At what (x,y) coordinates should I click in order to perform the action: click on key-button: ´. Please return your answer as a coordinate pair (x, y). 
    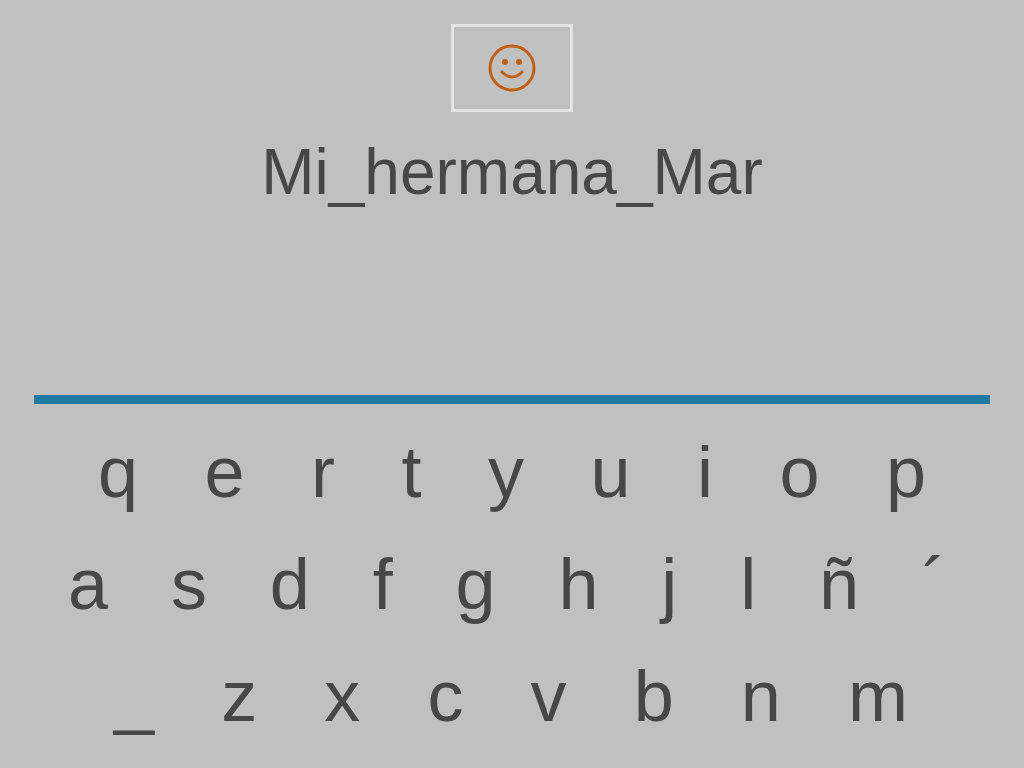
    Looking at the image, I should click on (934, 584).